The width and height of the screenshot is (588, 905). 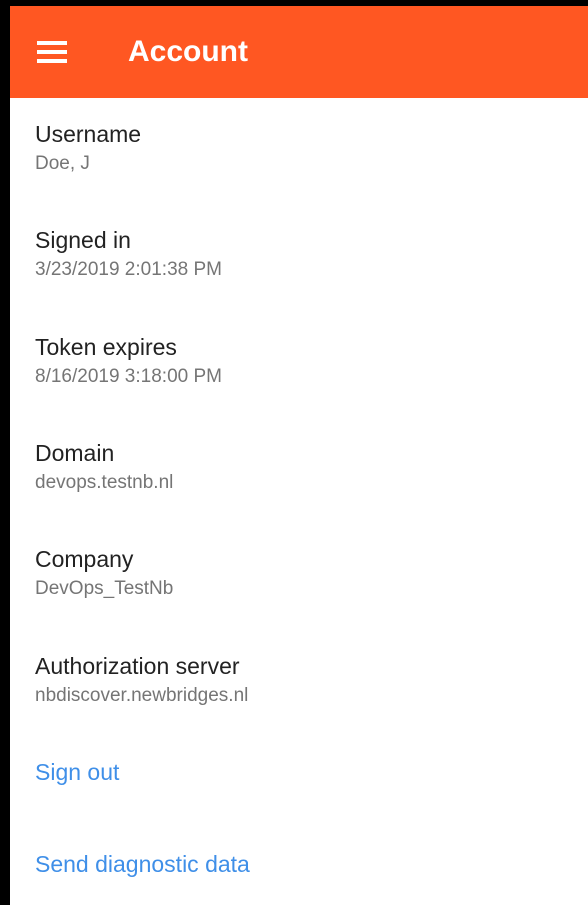 What do you see at coordinates (305, 254) in the screenshot?
I see `field-signed-in: Signed in 3/23/2019 2:01:38 PM` at bounding box center [305, 254].